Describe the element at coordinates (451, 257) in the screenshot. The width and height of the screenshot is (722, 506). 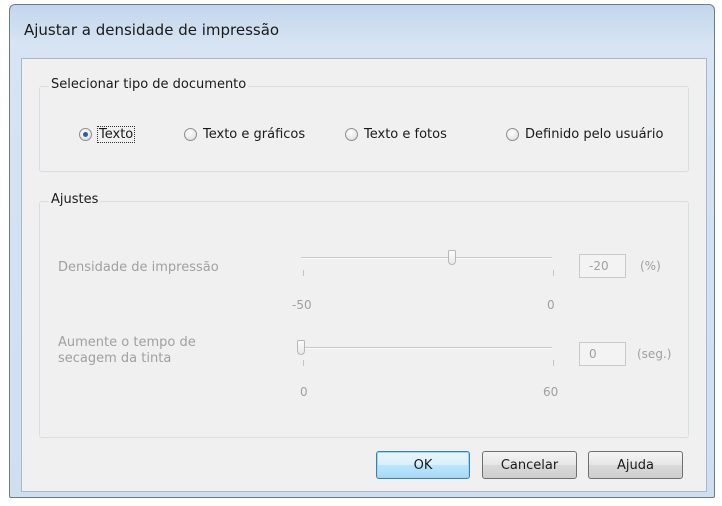
I see `density-slider-thumb` at that location.